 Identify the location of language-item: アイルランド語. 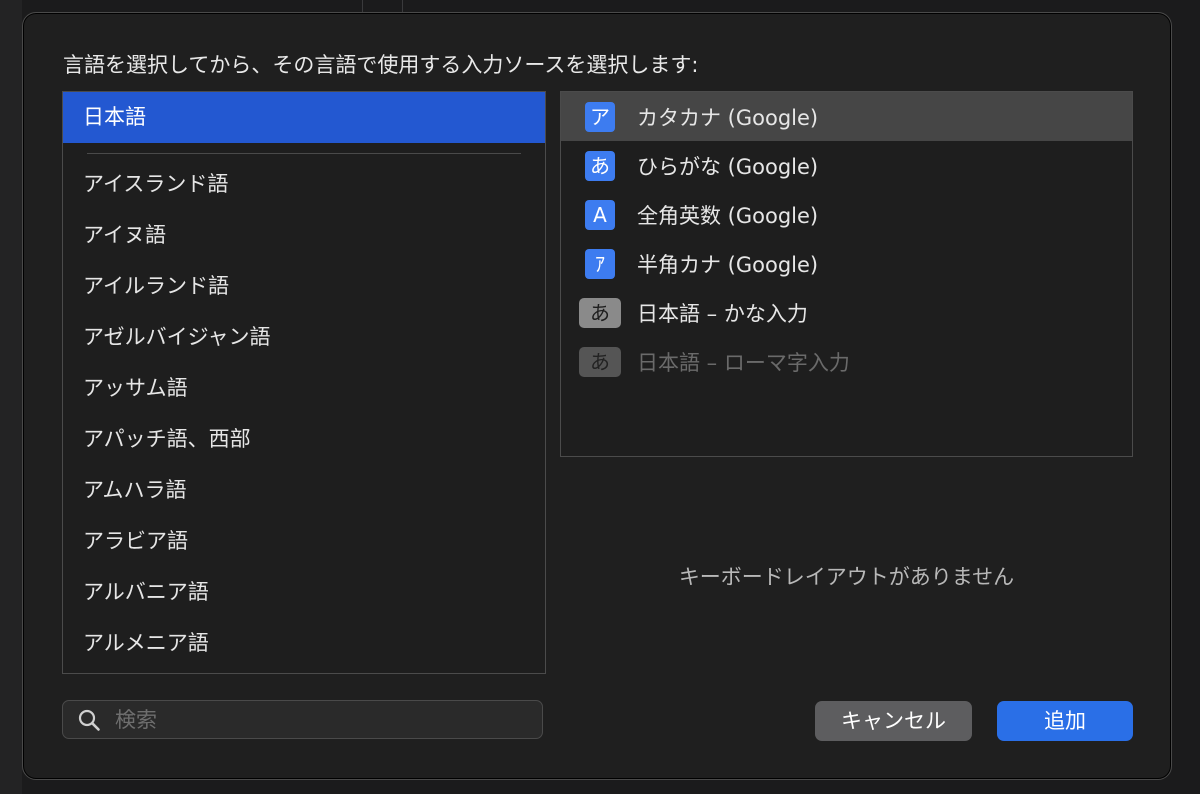
(304, 286).